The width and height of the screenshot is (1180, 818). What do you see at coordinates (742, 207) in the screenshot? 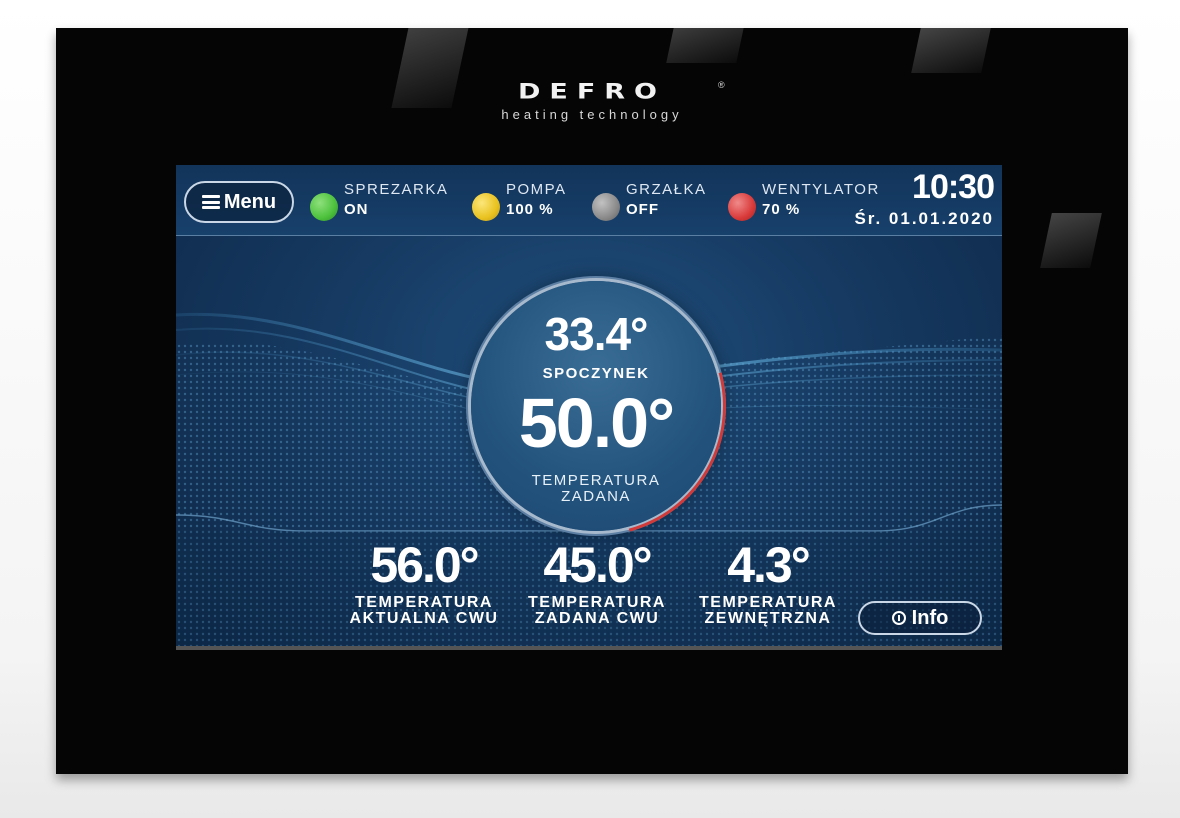
I see `status-led-red-icon` at bounding box center [742, 207].